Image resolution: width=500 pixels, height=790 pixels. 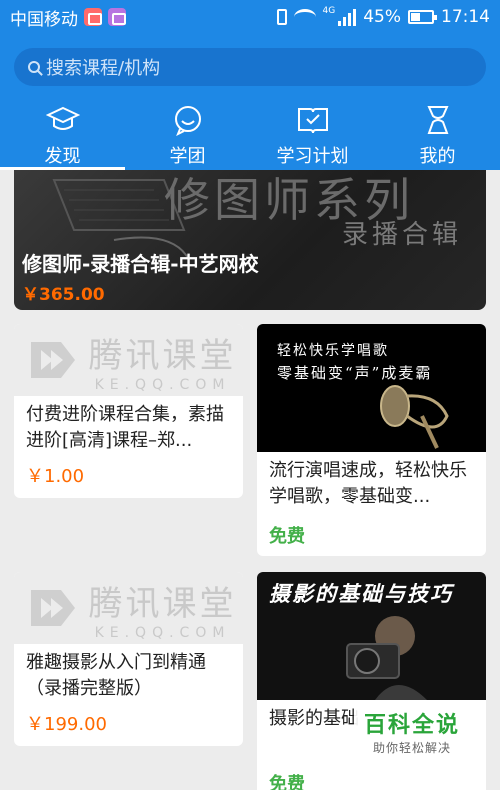 What do you see at coordinates (281, 17) in the screenshot?
I see `vibrate-icon` at bounding box center [281, 17].